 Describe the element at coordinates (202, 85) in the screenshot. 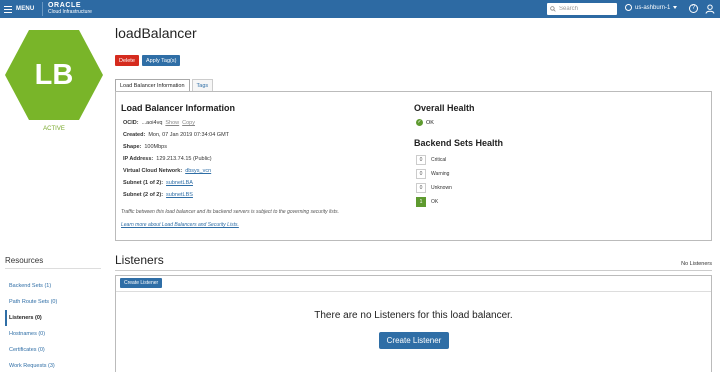

I see `tab-tags: Tags` at that location.